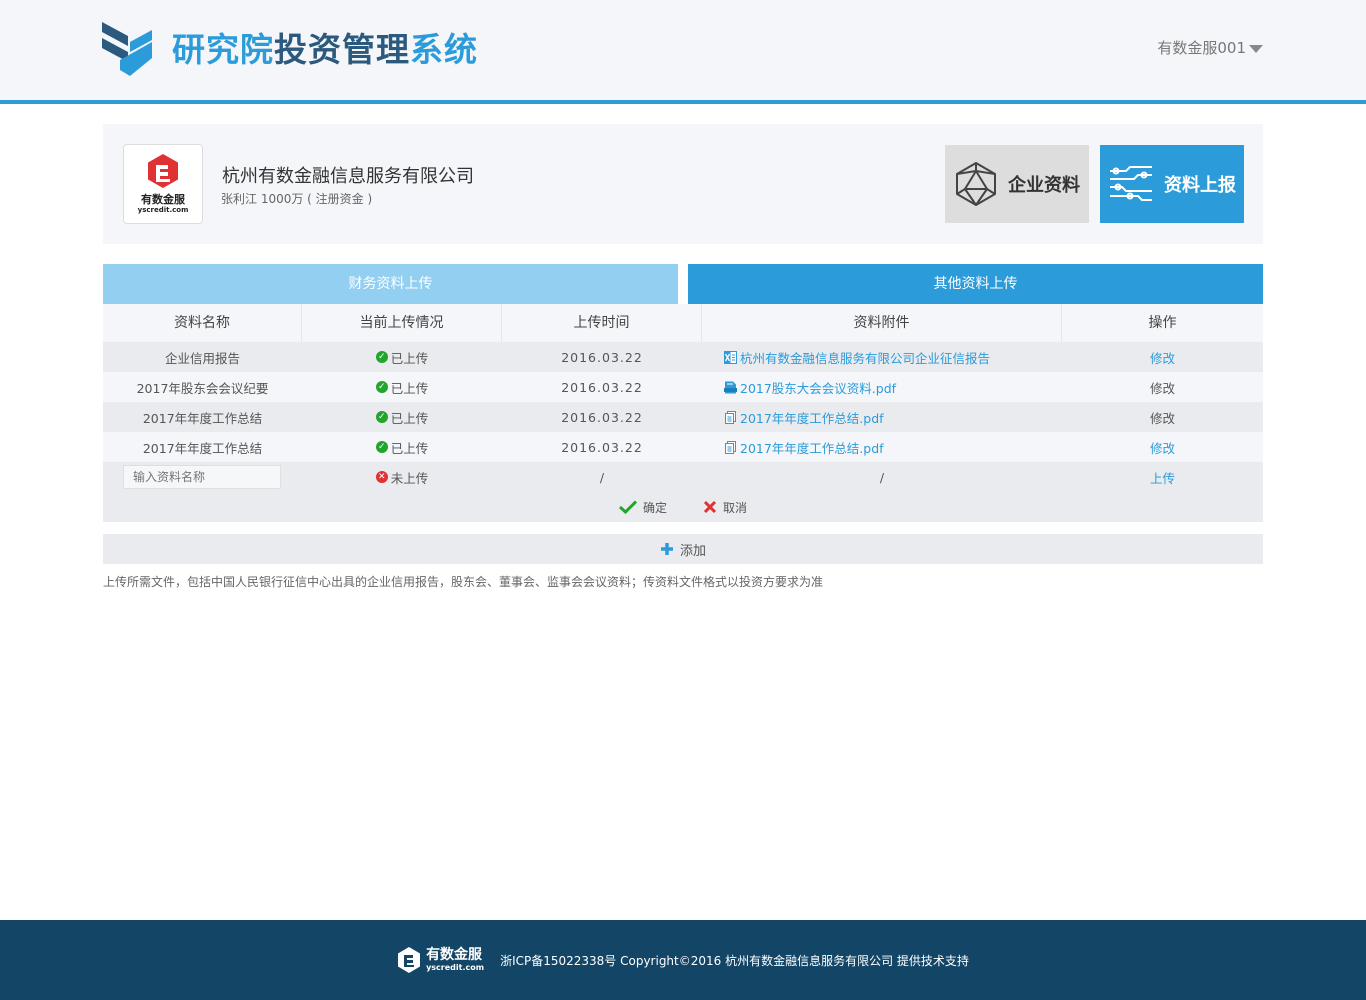 The width and height of the screenshot is (1366, 1000). I want to click on column-header-name: 资料名称, so click(202, 323).